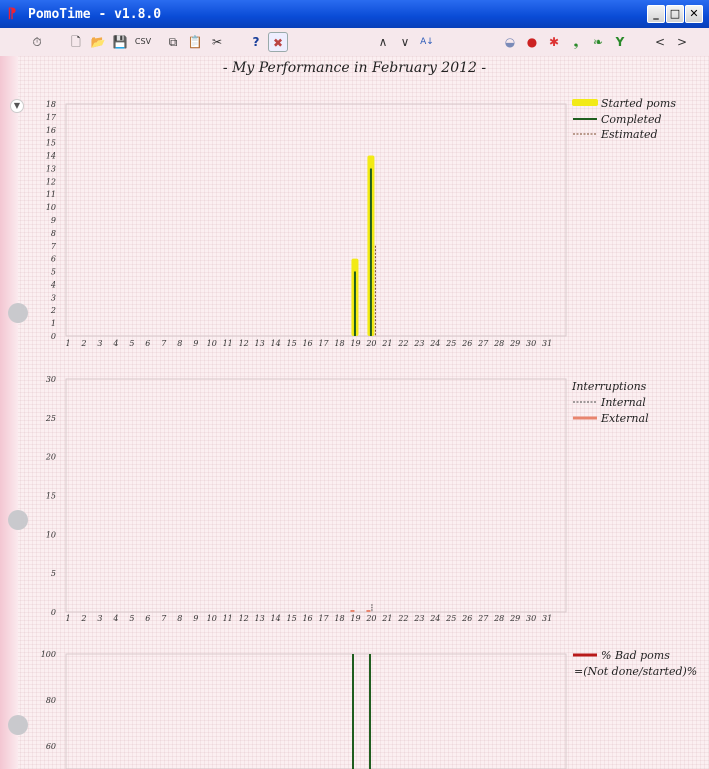  What do you see at coordinates (37, 42) in the screenshot?
I see `stopwatch-icon: ⏱` at bounding box center [37, 42].